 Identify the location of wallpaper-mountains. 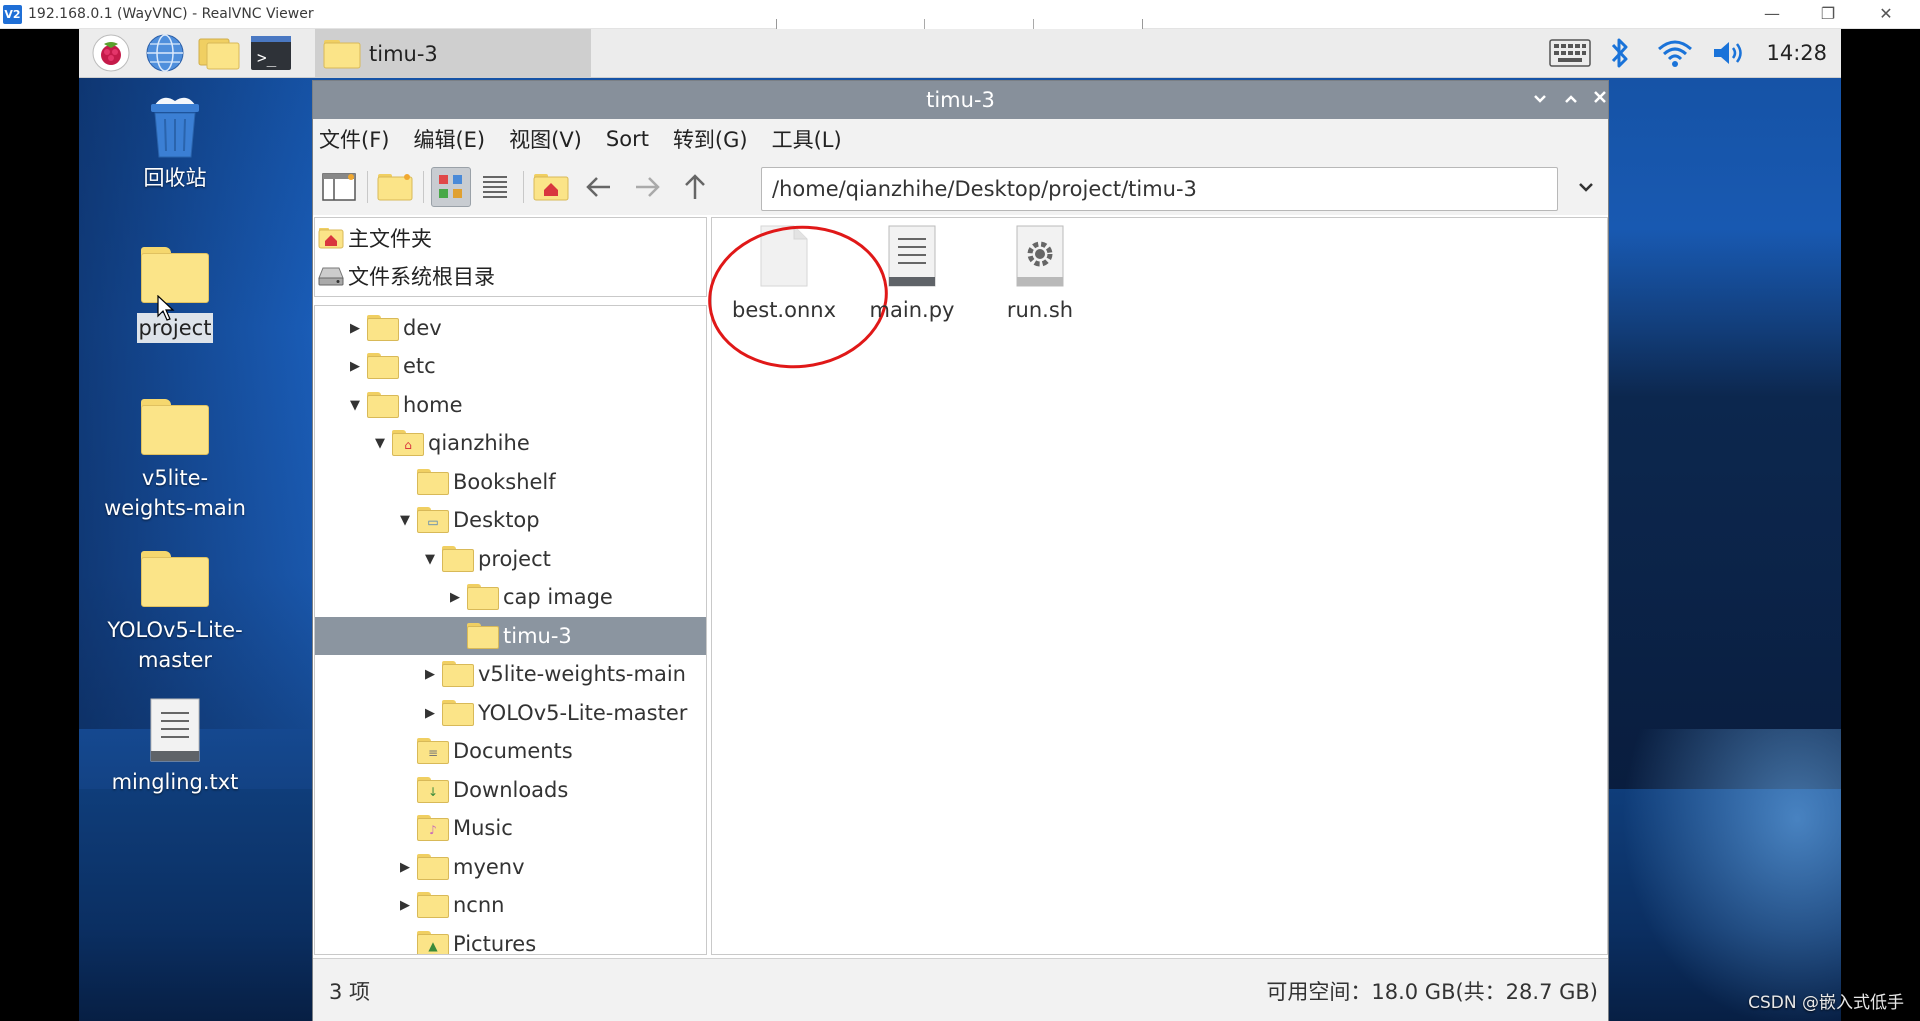
(1711, 509).